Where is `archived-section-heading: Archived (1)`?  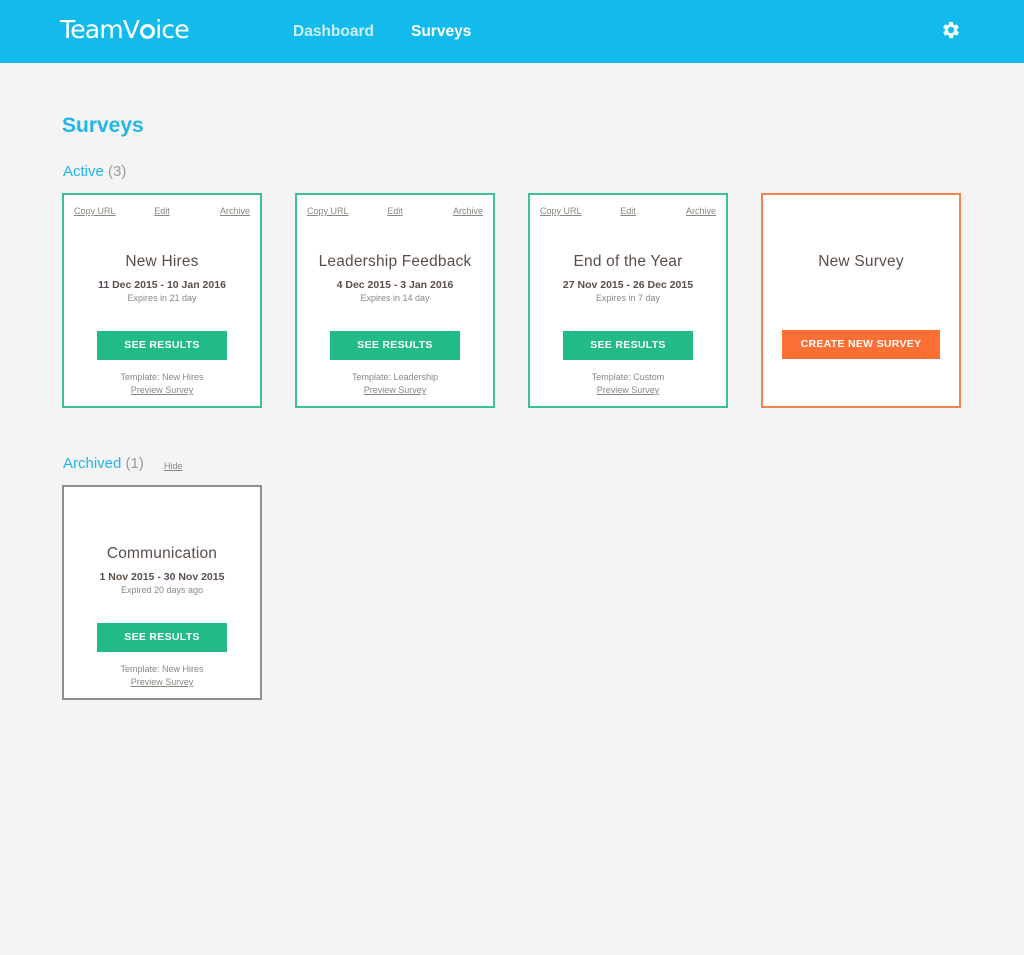 archived-section-heading: Archived (1) is located at coordinates (103, 463).